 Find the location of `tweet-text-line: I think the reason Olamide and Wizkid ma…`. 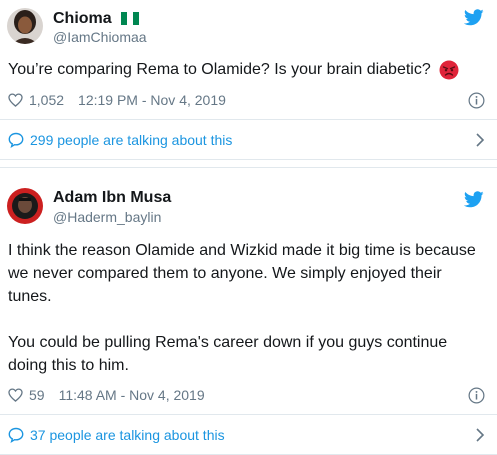

tweet-text-line: I think the reason Olamide and Wizkid ma… is located at coordinates (242, 250).